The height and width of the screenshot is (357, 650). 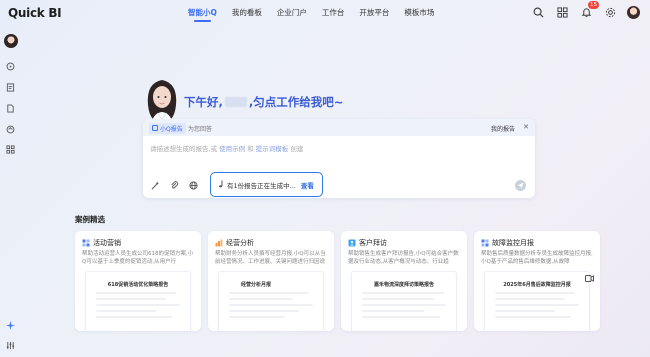 What do you see at coordinates (90, 219) in the screenshot?
I see `cases-section-title: 案例精选` at bounding box center [90, 219].